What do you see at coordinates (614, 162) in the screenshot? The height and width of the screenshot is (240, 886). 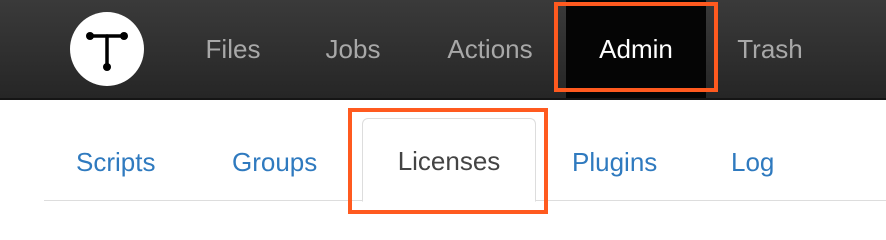 I see `subtab-plugins: Plugins` at bounding box center [614, 162].